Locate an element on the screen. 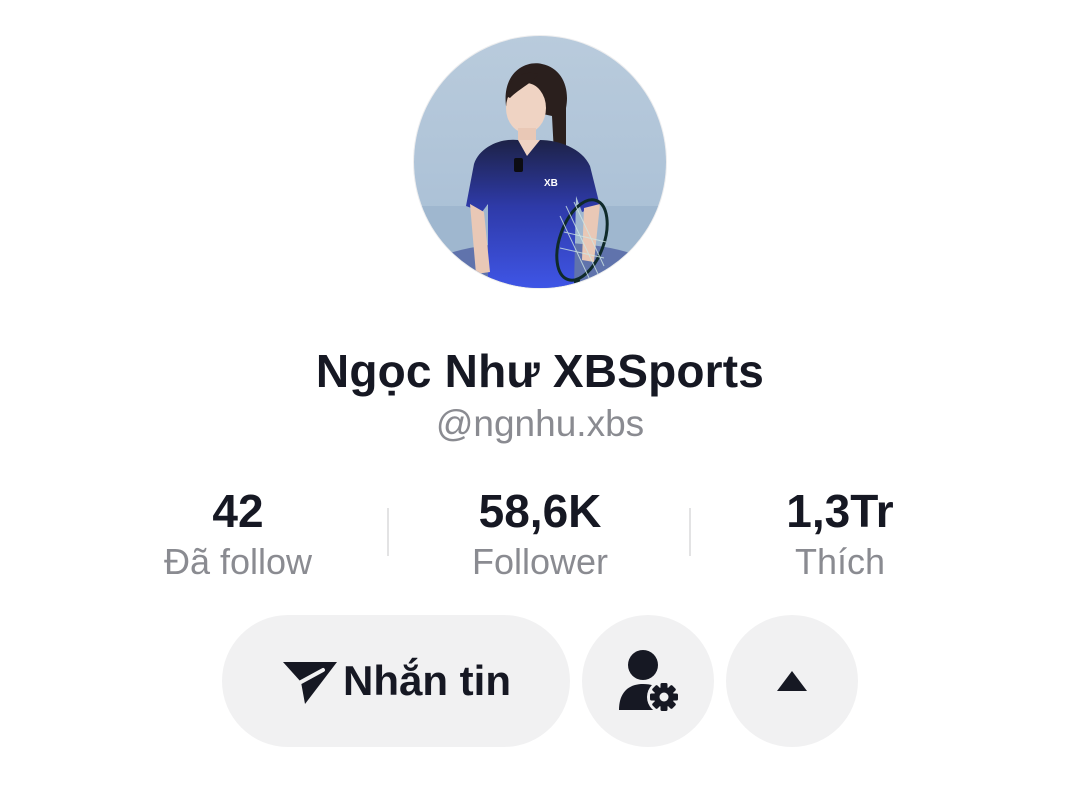 The height and width of the screenshot is (812, 1080). profile-photo: XB is located at coordinates (540, 162).